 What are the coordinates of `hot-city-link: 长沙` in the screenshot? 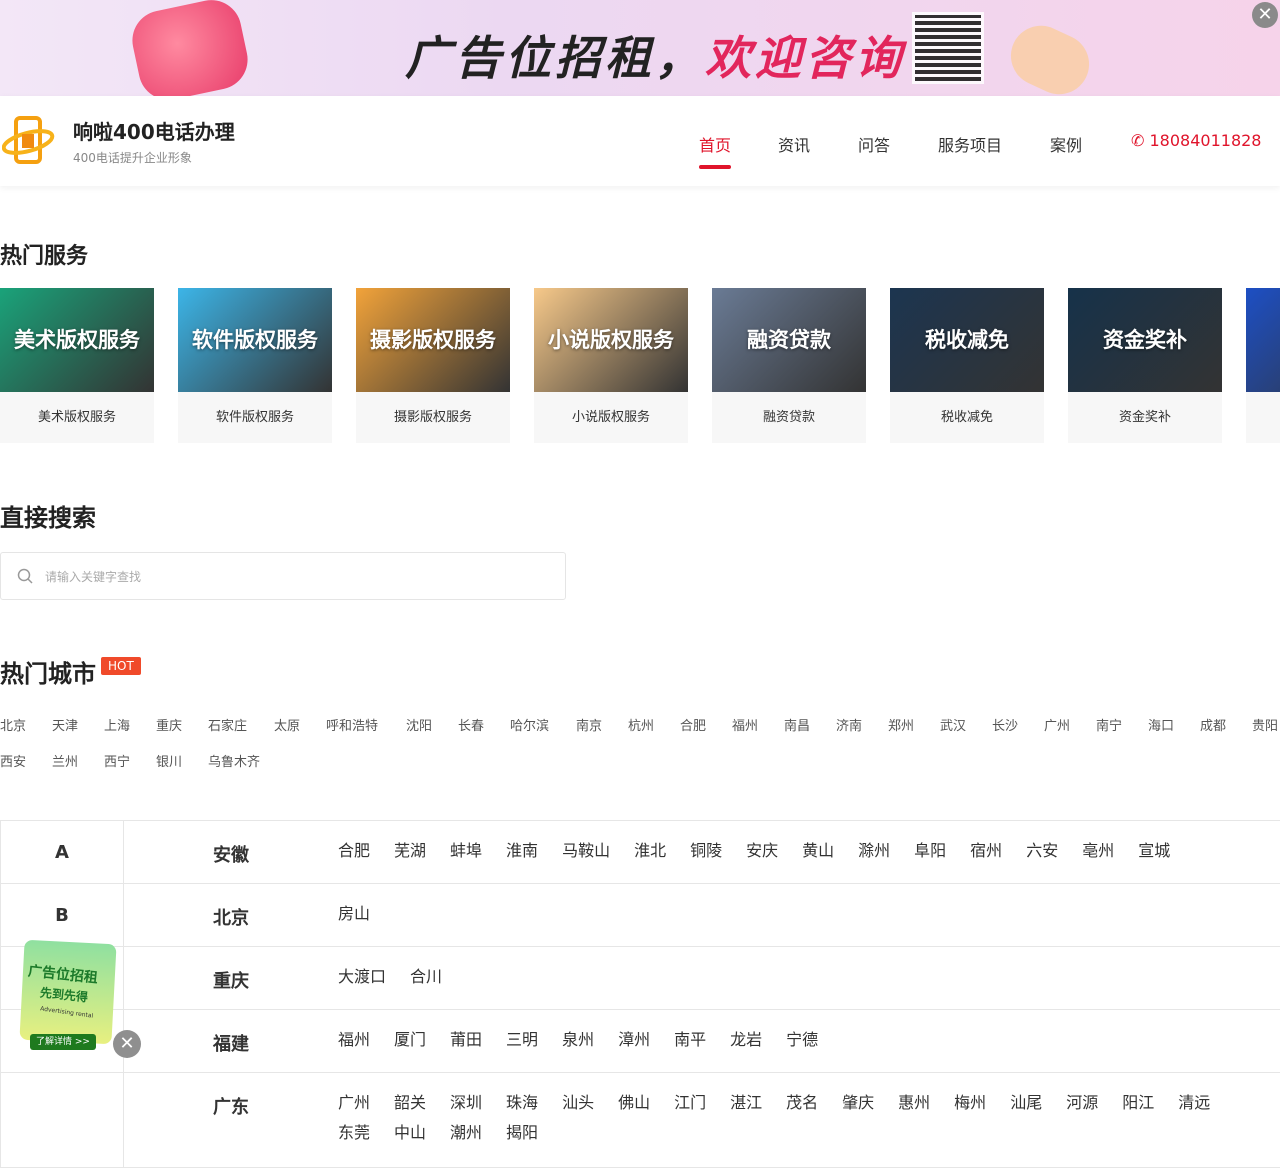 It's located at (1005, 724).